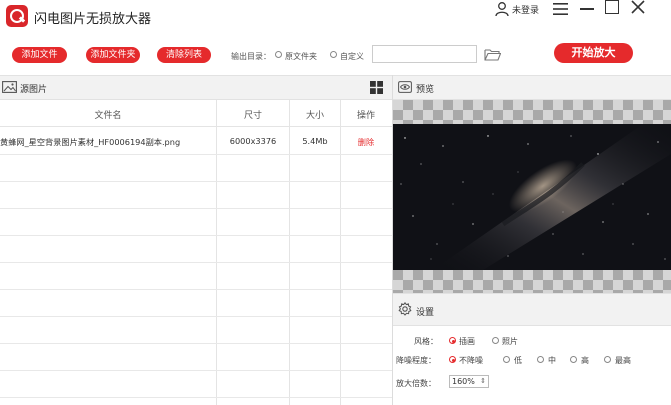 The width and height of the screenshot is (671, 405). What do you see at coordinates (573, 359) in the screenshot?
I see `noise-high-radio` at bounding box center [573, 359].